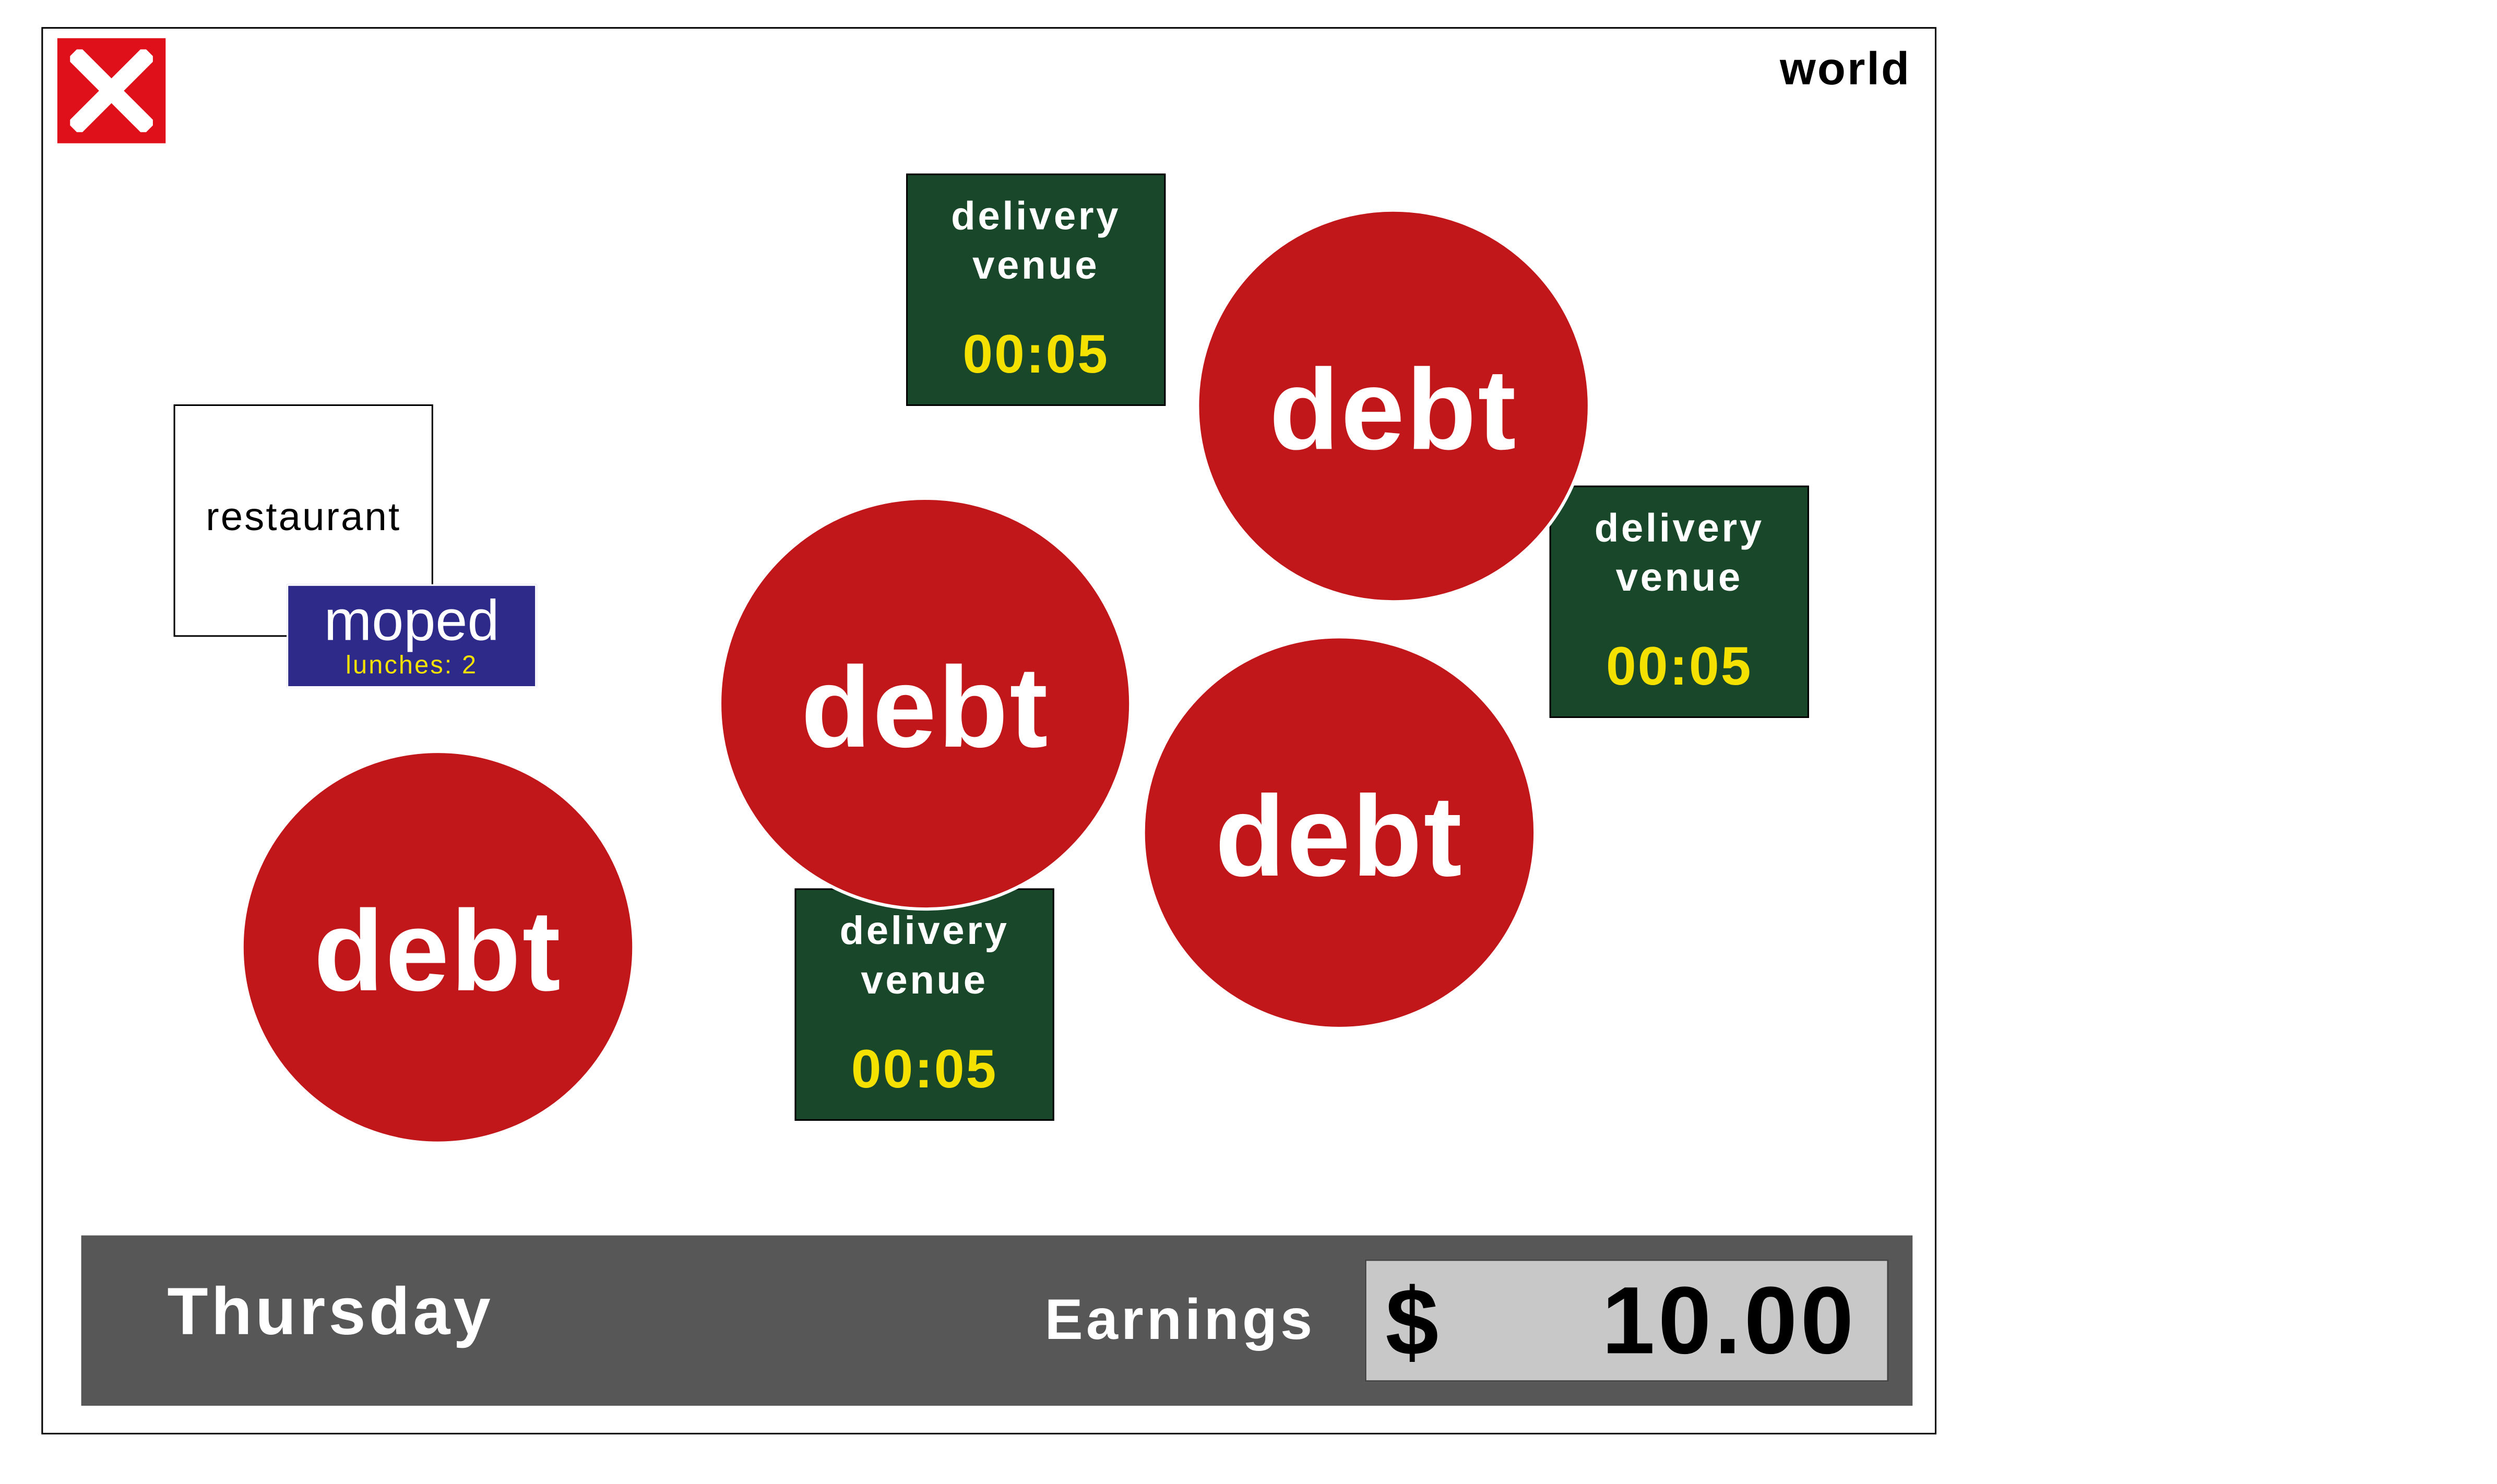 The image size is (2497, 1484). I want to click on close-button, so click(112, 90).